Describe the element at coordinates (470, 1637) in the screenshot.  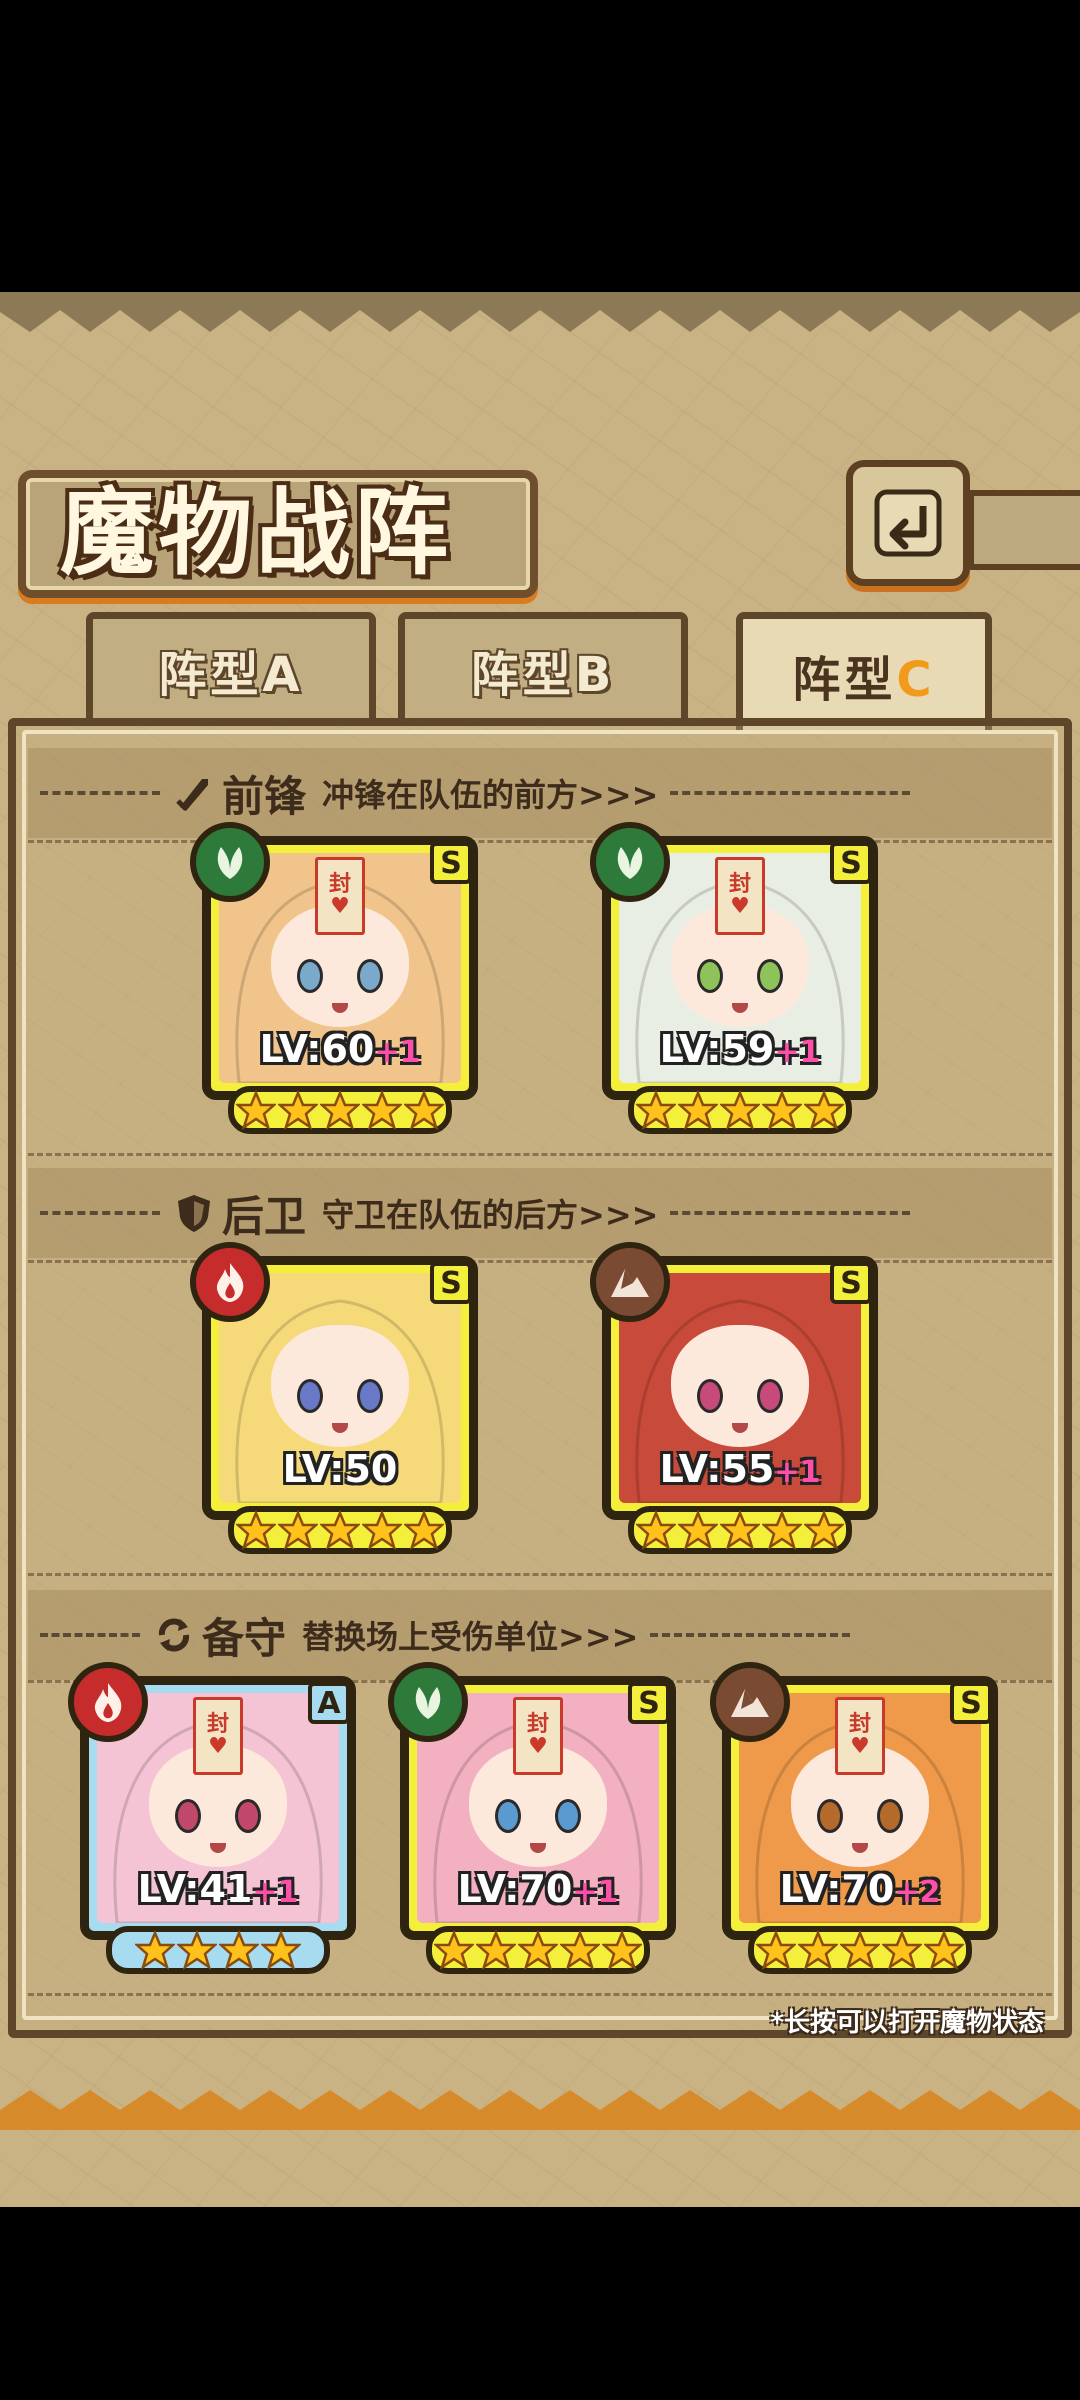
I see `section-subtitle-reserve: 替换场上受伤单位>>>` at that location.